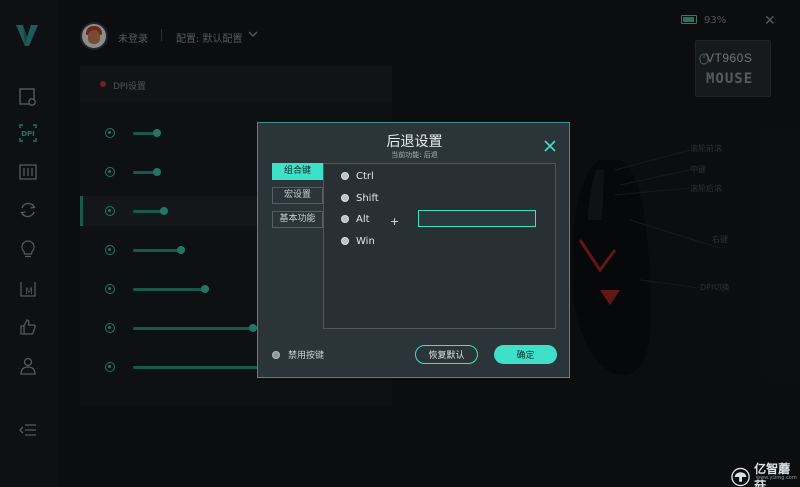 The image size is (800, 487). Describe the element at coordinates (550, 146) in the screenshot. I see `close-icon` at that location.